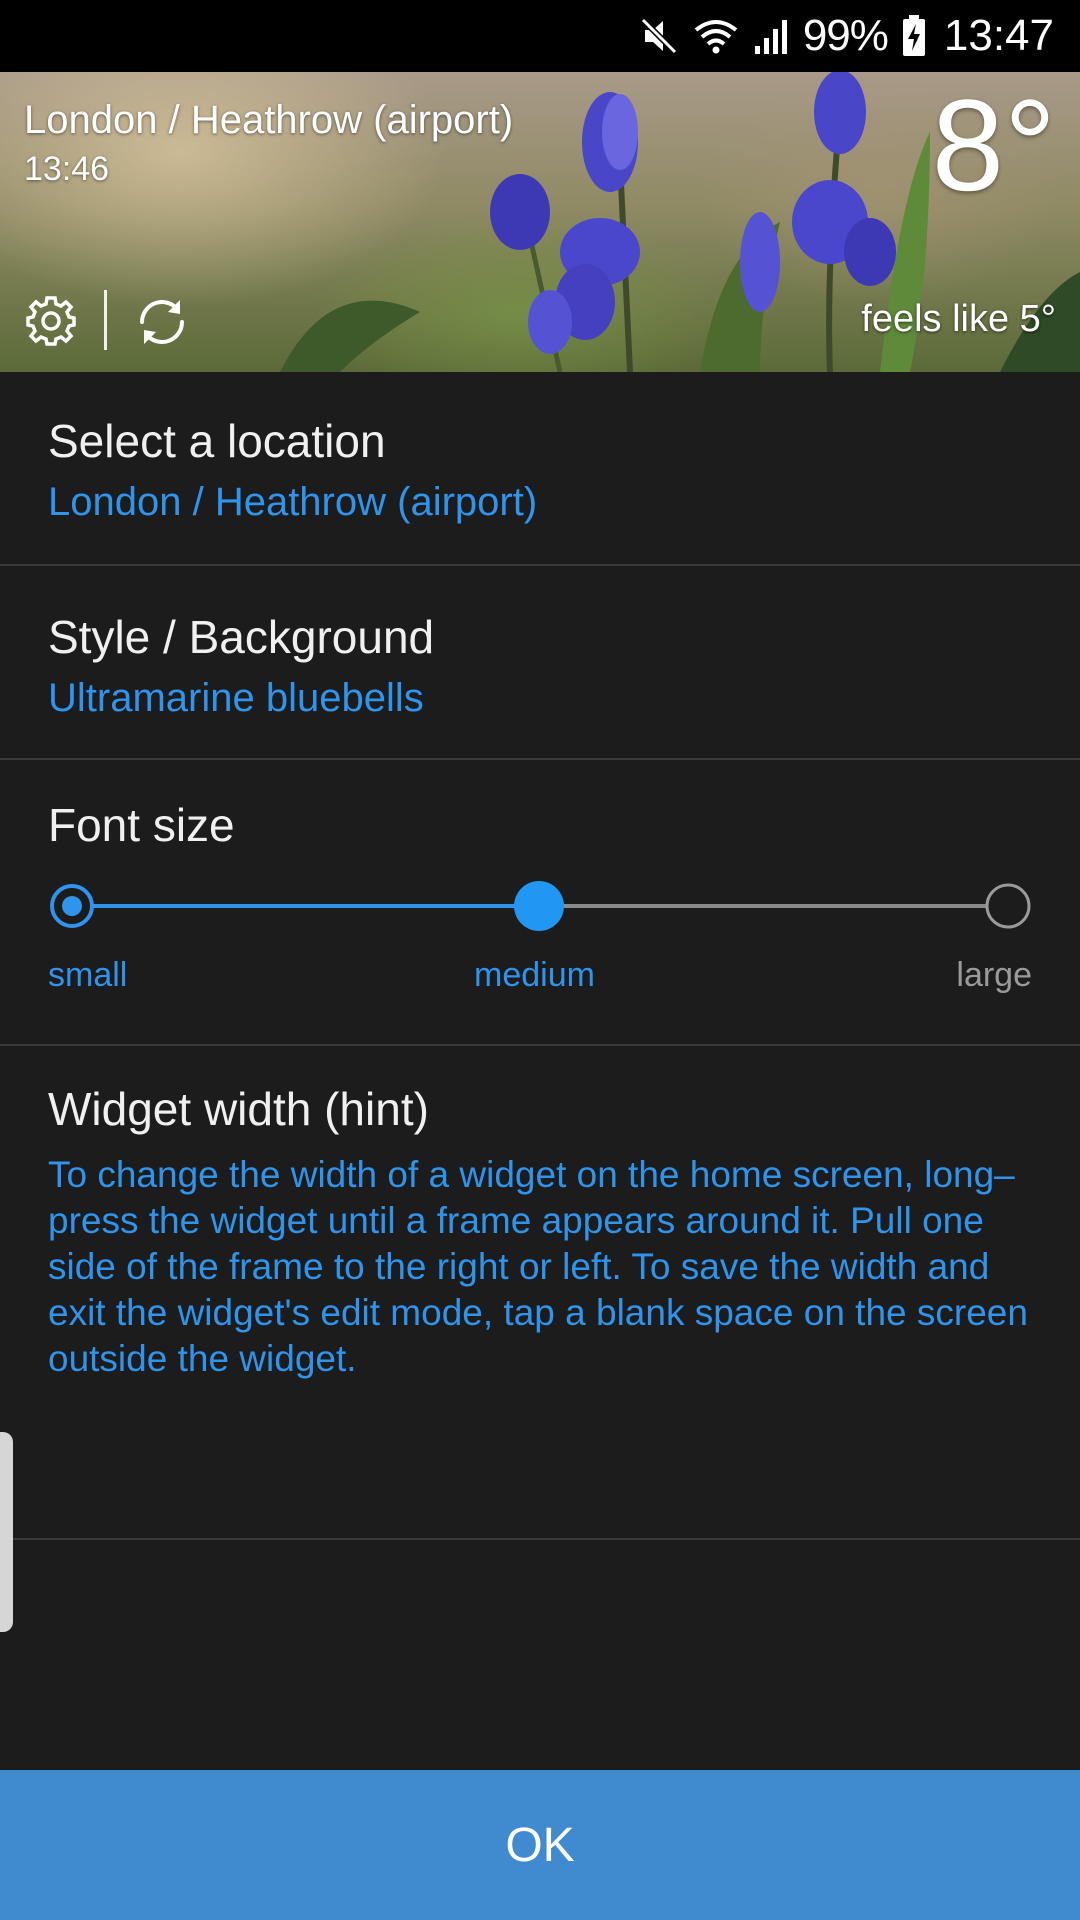 Image resolution: width=1080 pixels, height=1920 pixels. What do you see at coordinates (217, 441) in the screenshot?
I see `setting-title: Select a location` at bounding box center [217, 441].